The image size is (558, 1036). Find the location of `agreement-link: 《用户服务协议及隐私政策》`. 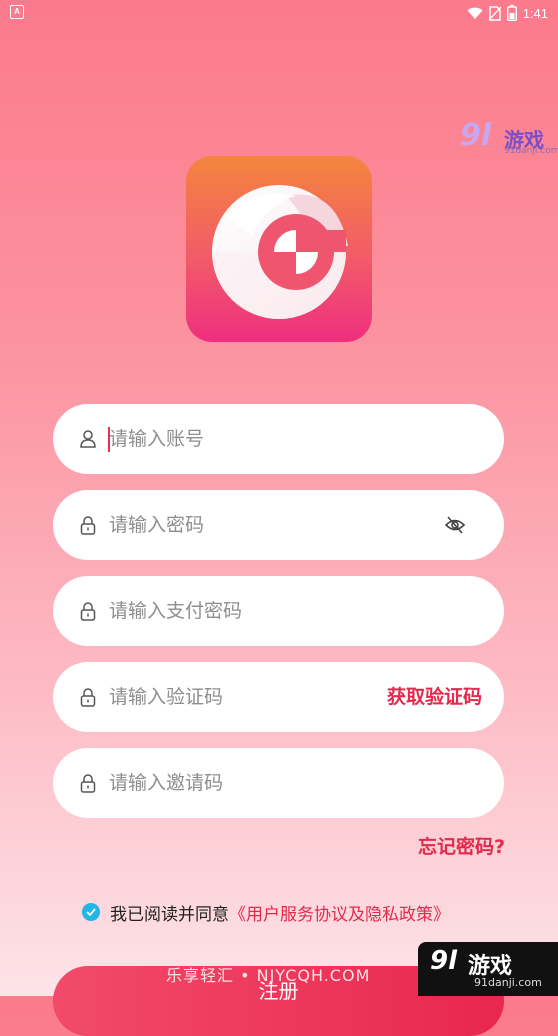

agreement-link: 《用户服务协议及隐私政策》 is located at coordinates (339, 912).